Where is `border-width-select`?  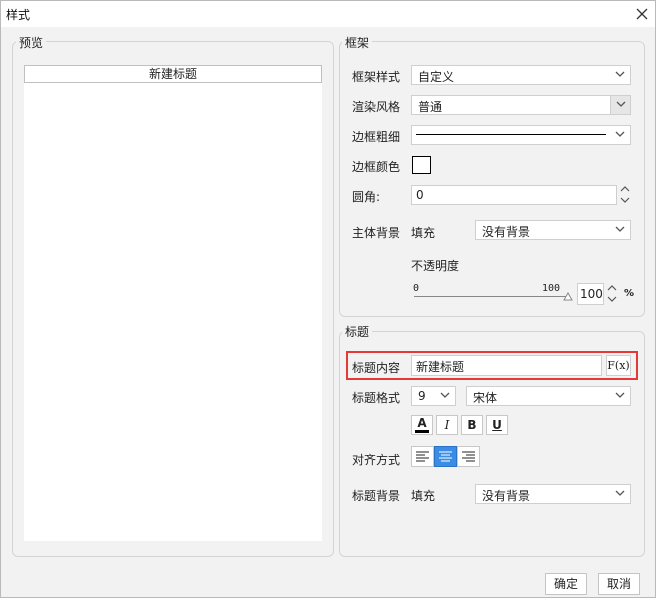
border-width-select is located at coordinates (521, 135).